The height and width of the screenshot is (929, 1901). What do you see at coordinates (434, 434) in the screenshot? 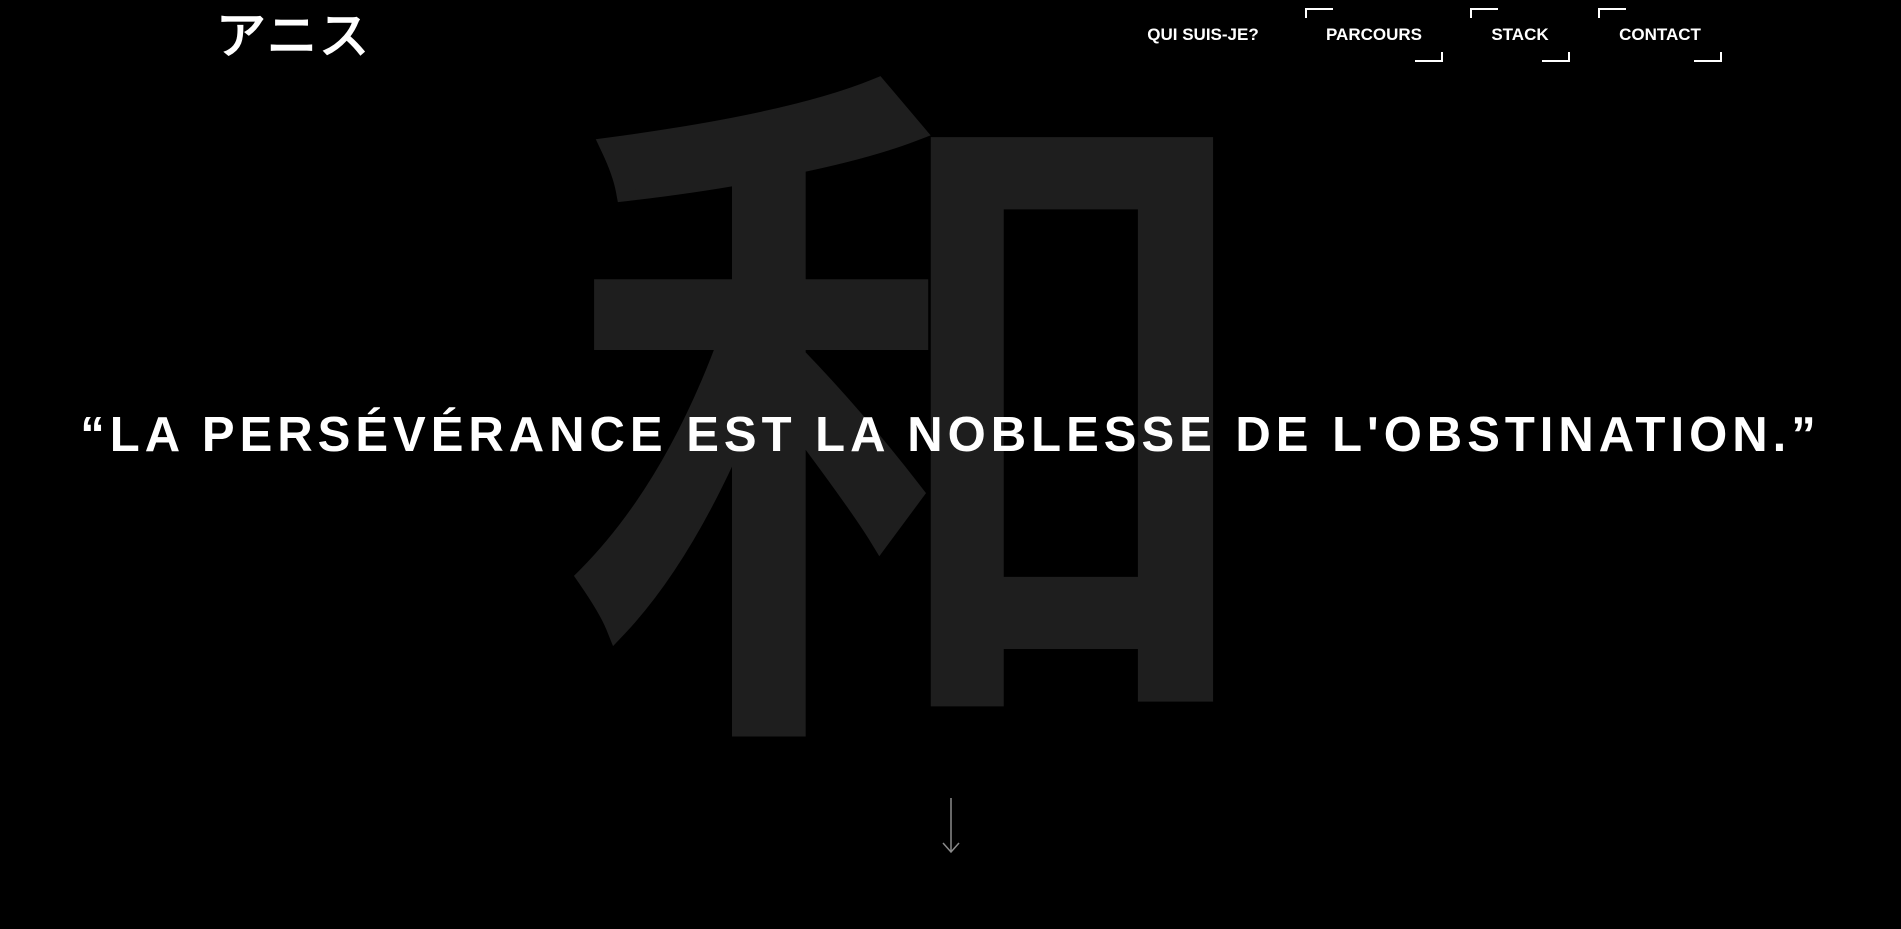
I see `quote-emphasis: PERSÉVÉRANCE` at bounding box center [434, 434].